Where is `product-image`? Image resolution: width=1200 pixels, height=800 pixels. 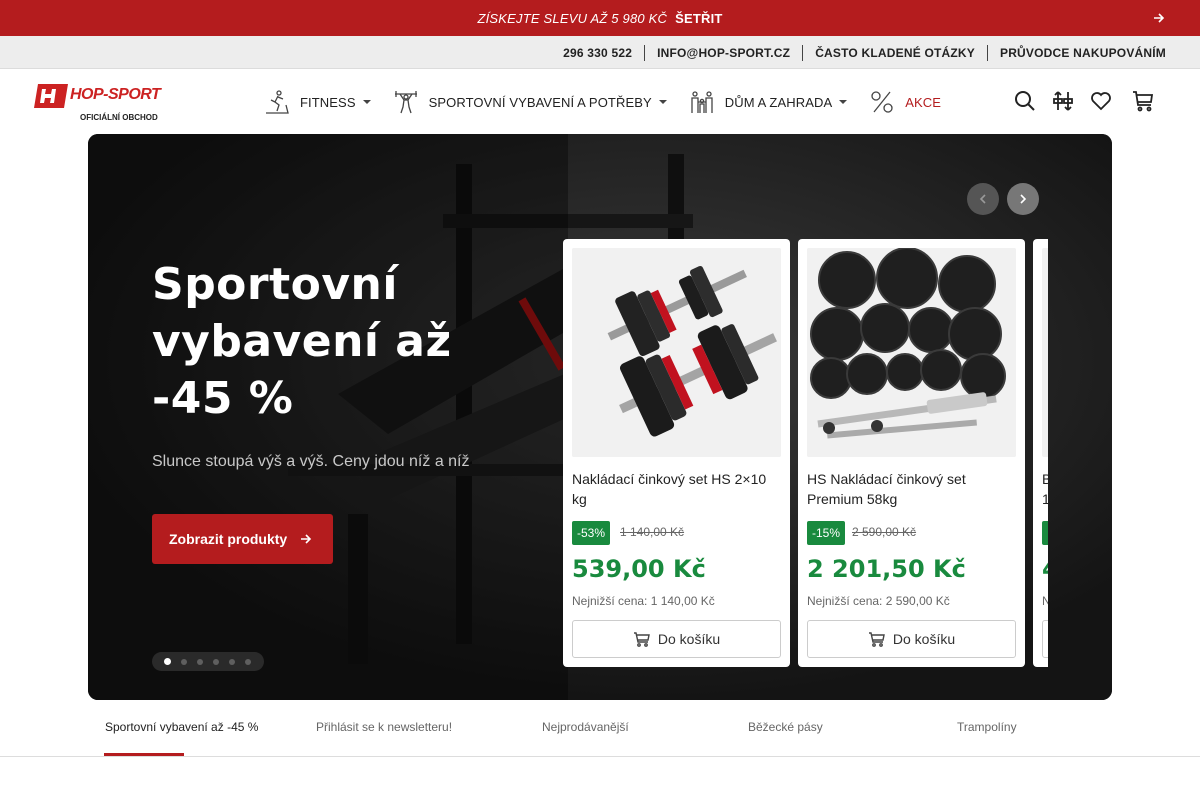
product-image is located at coordinates (1045, 352).